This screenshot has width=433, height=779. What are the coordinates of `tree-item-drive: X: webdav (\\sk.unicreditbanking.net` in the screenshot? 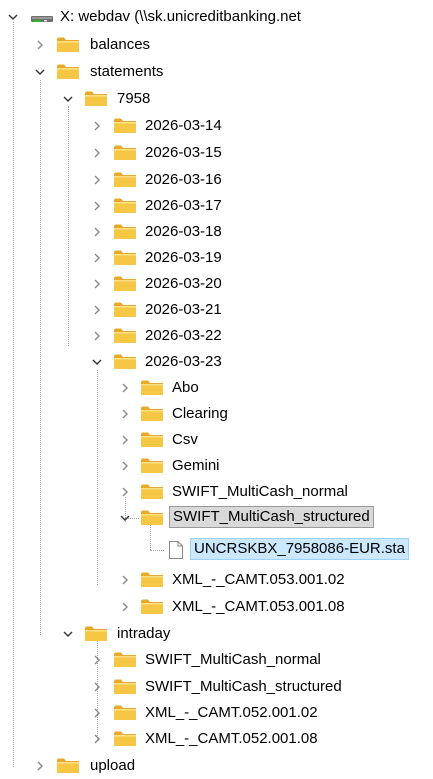 It's located at (216, 17).